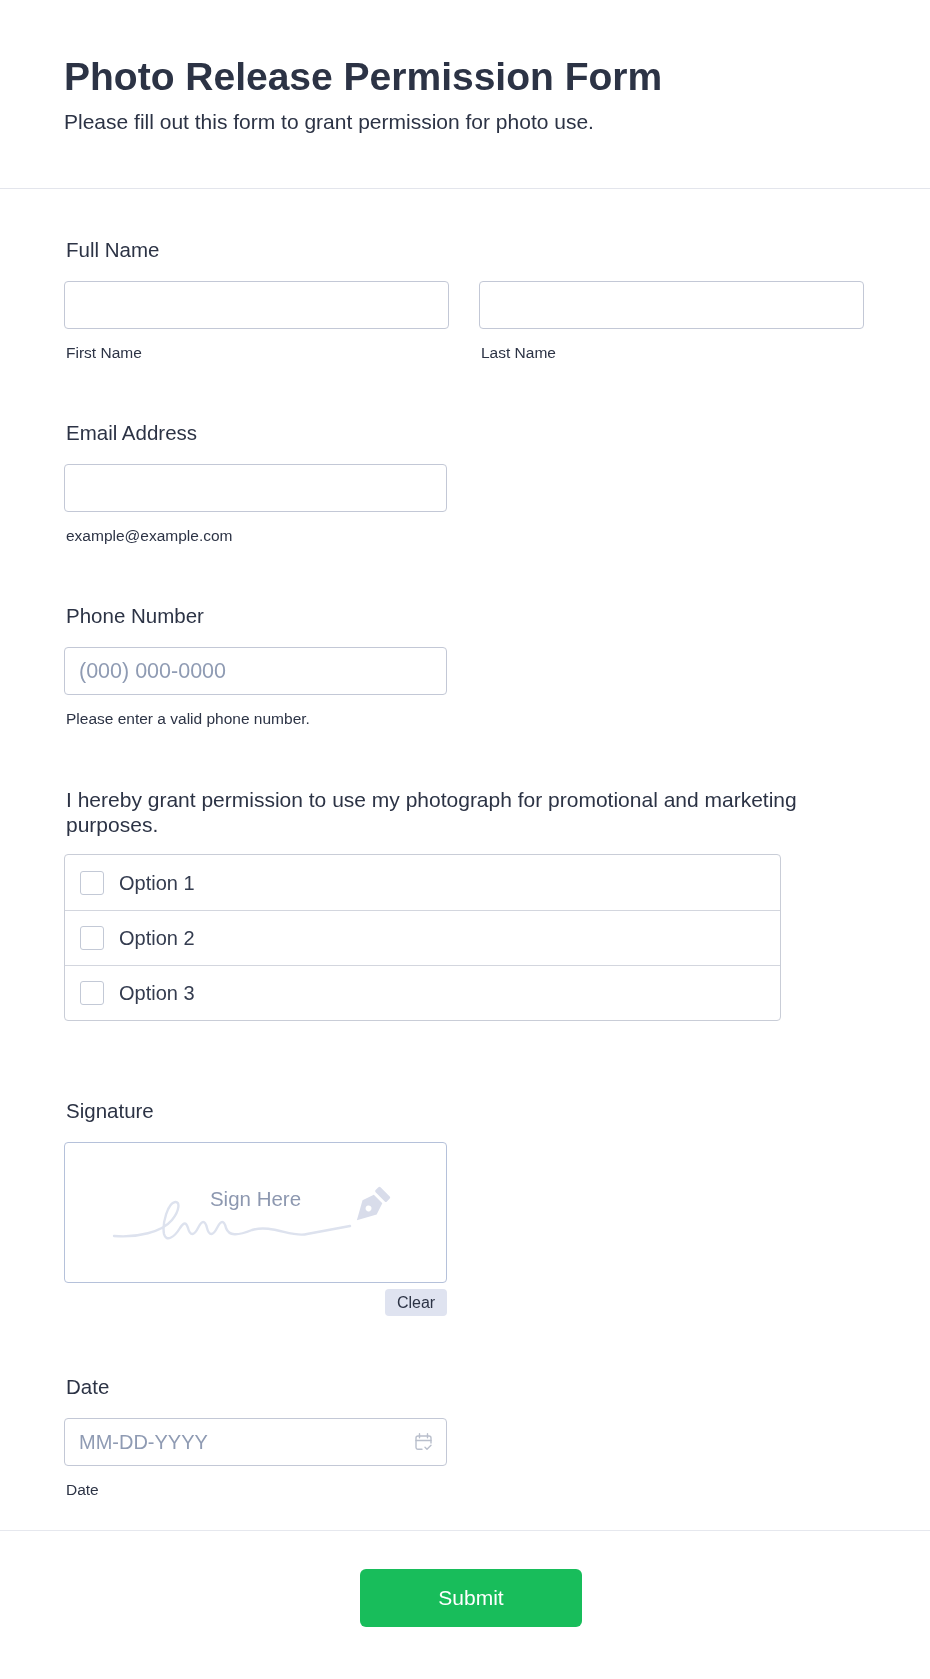  What do you see at coordinates (518, 353) in the screenshot?
I see `field-sublabel: Last Name` at bounding box center [518, 353].